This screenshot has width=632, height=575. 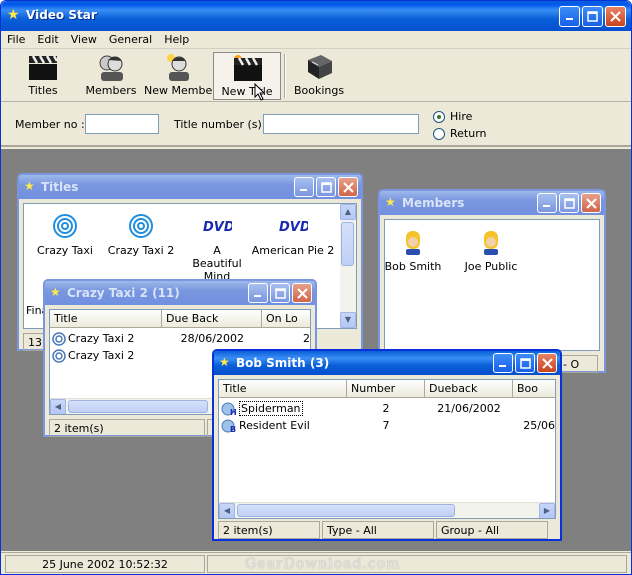 I want to click on svg-text: B, so click(x=233, y=429).